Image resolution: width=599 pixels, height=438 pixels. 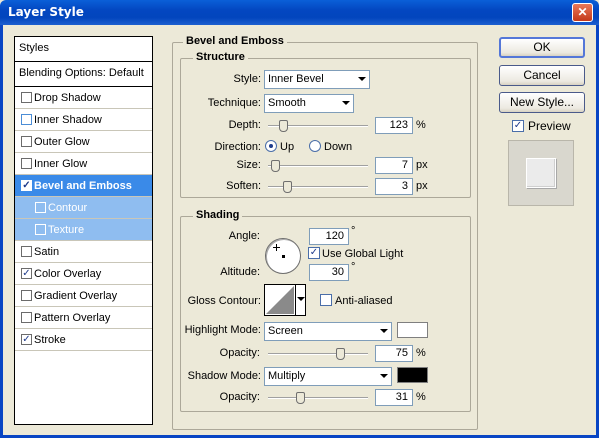 What do you see at coordinates (353, 231) in the screenshot?
I see `angle-unit: °` at bounding box center [353, 231].